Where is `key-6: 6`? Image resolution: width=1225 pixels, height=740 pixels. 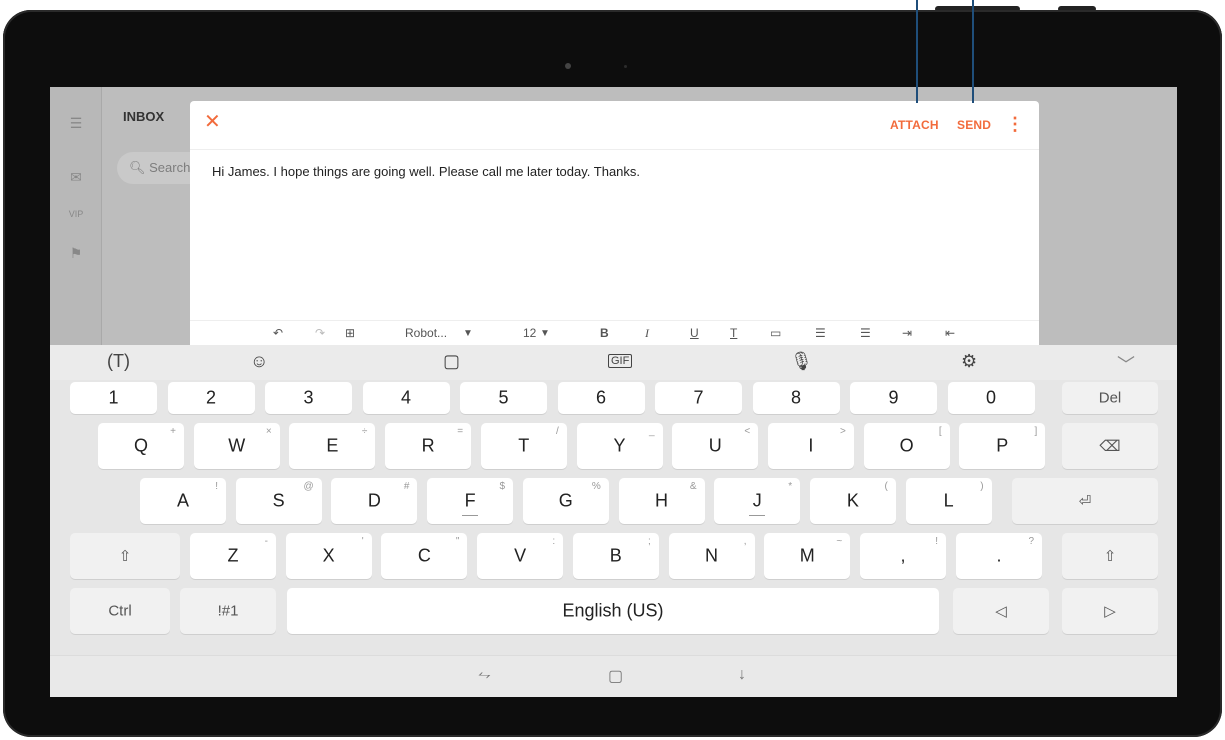
key-6: 6 is located at coordinates (601, 398).